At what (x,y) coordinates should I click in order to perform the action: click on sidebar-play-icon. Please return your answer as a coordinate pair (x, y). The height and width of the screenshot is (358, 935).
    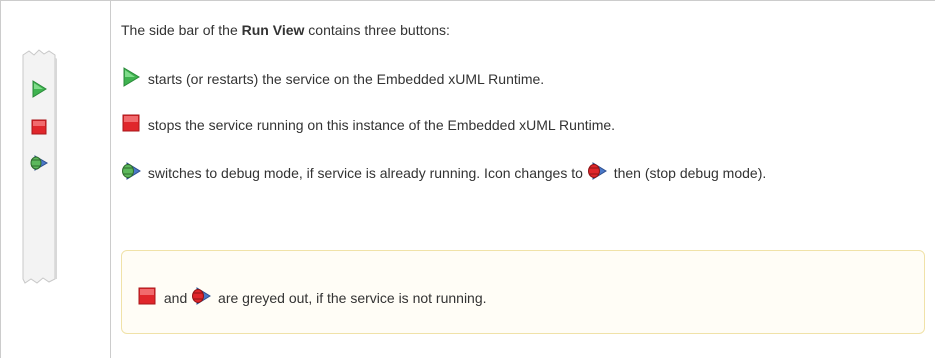
    Looking at the image, I should click on (39, 89).